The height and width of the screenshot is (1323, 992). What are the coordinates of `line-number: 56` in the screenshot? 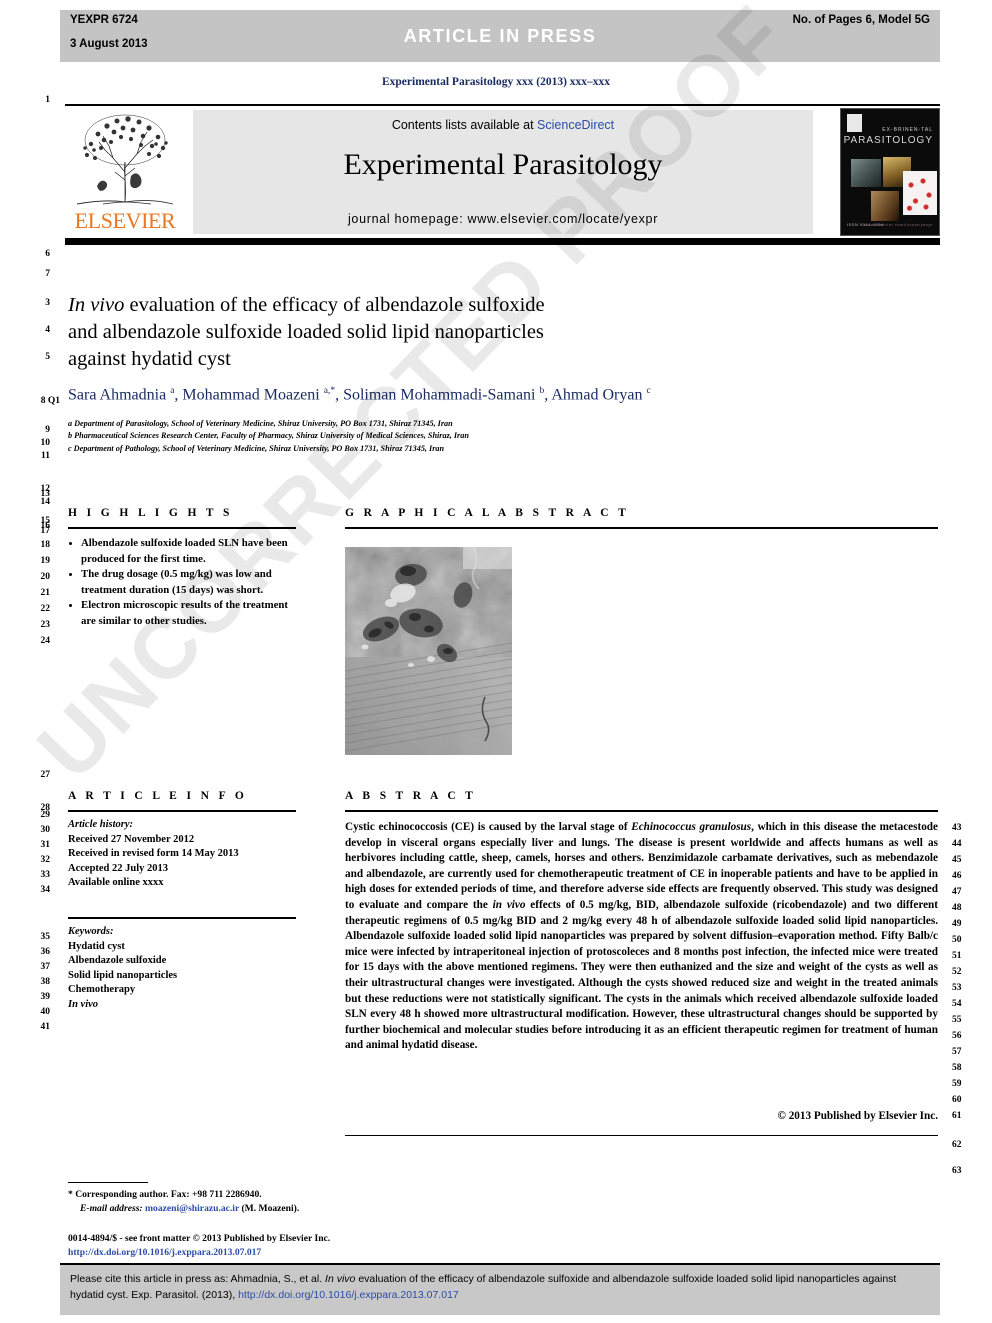 It's located at (957, 1036).